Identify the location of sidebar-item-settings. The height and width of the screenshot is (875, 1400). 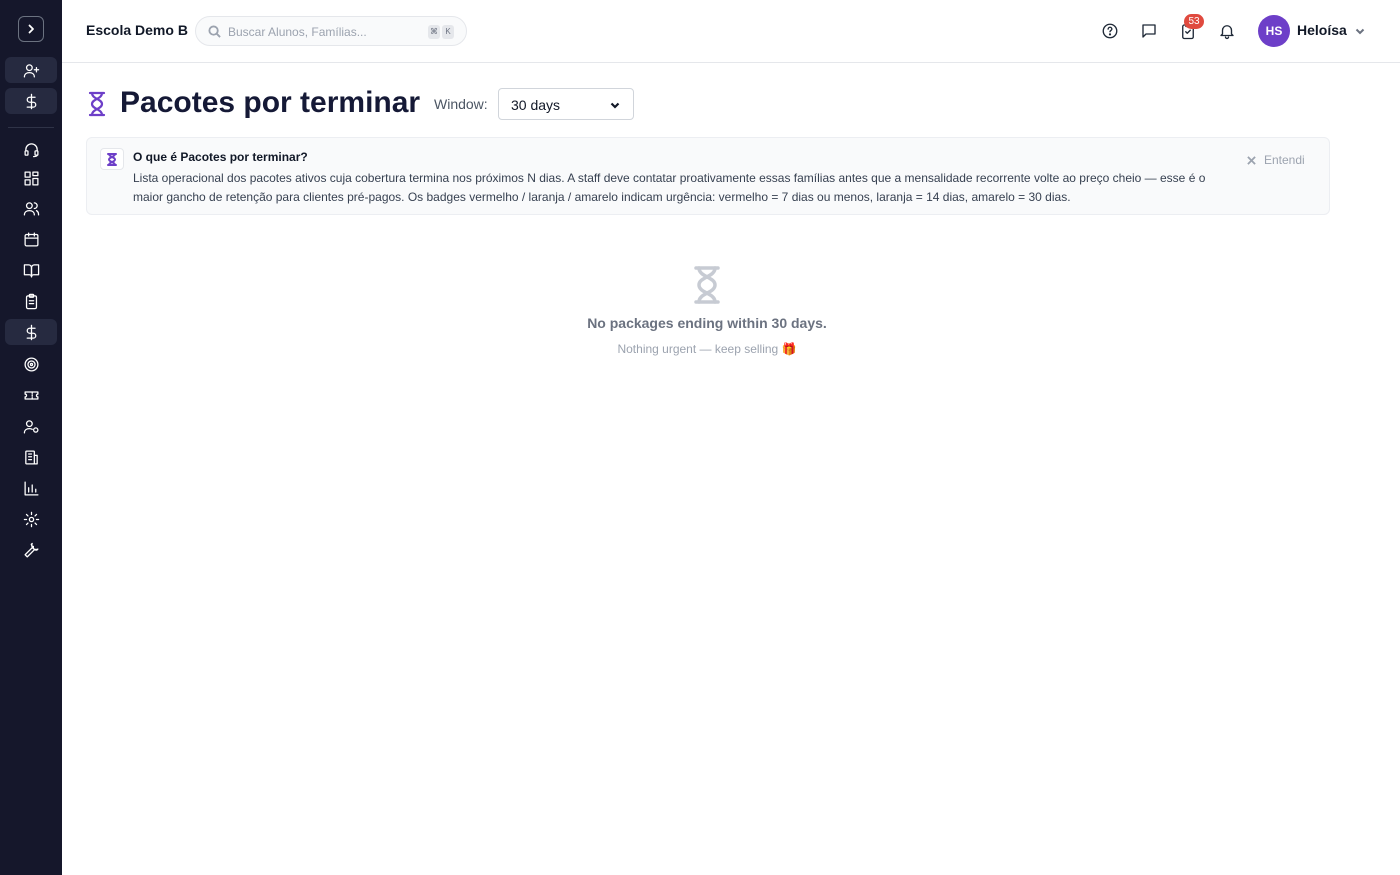
(31, 519).